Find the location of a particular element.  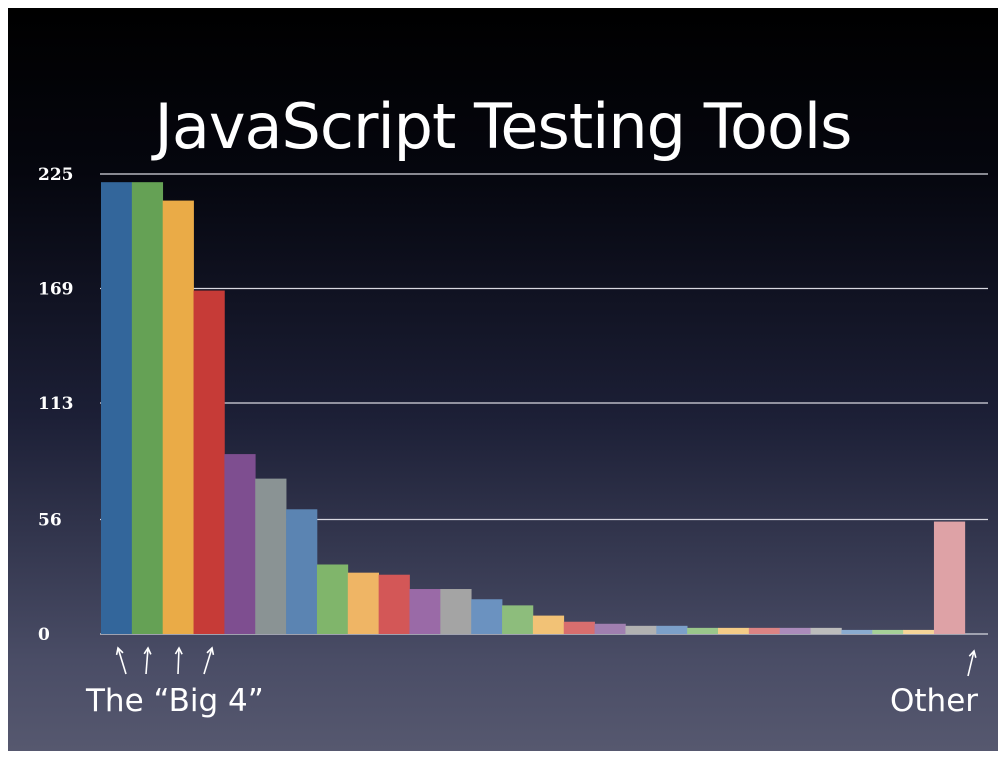

other-annotation: Other is located at coordinates (934, 701).